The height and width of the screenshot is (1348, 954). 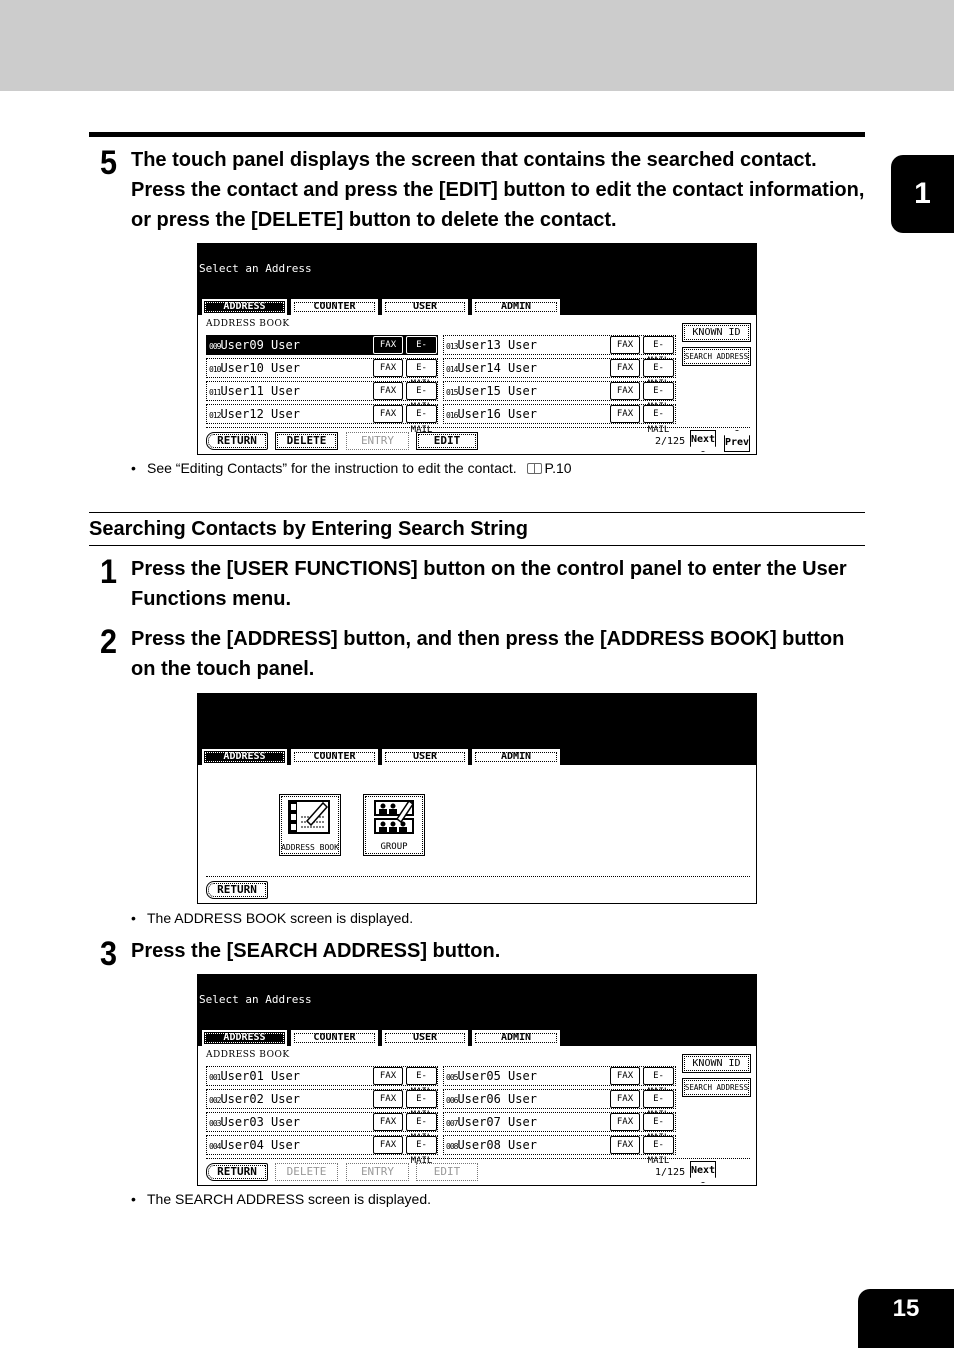 What do you see at coordinates (215, 392) in the screenshot?
I see `contact-number: 011` at bounding box center [215, 392].